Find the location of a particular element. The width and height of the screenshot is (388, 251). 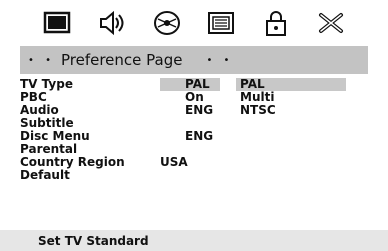

setting-value: USA is located at coordinates (174, 162).